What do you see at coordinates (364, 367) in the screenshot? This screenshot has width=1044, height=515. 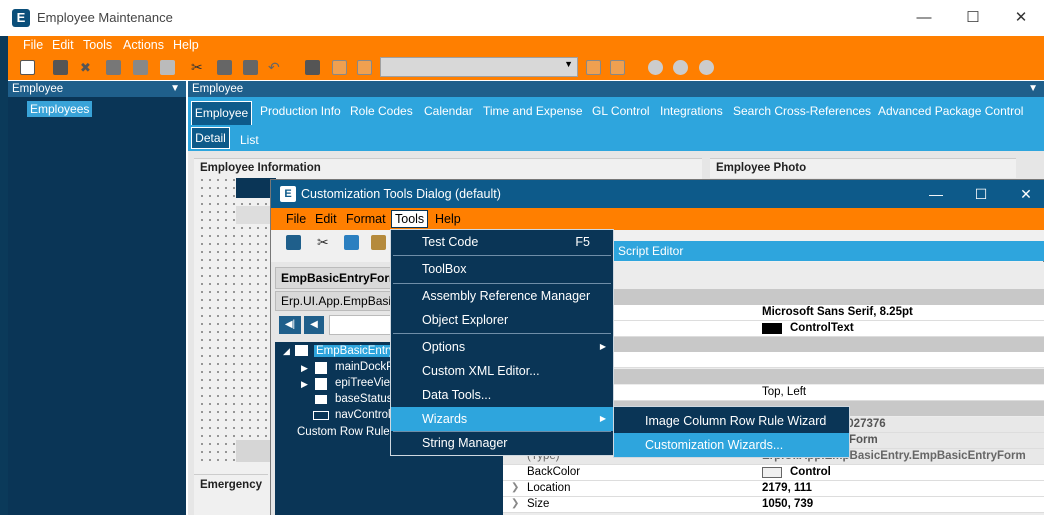 I see `tree-item-maindock: mainDockP` at bounding box center [364, 367].